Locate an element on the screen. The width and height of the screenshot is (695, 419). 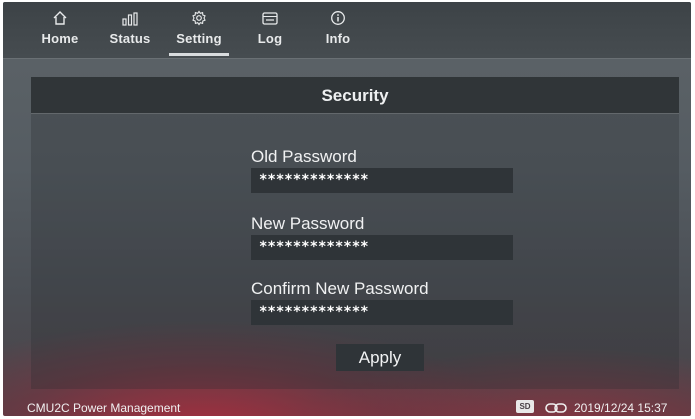
top-navigation-bar: Home Status Setting Log Info is located at coordinates (347, 30).